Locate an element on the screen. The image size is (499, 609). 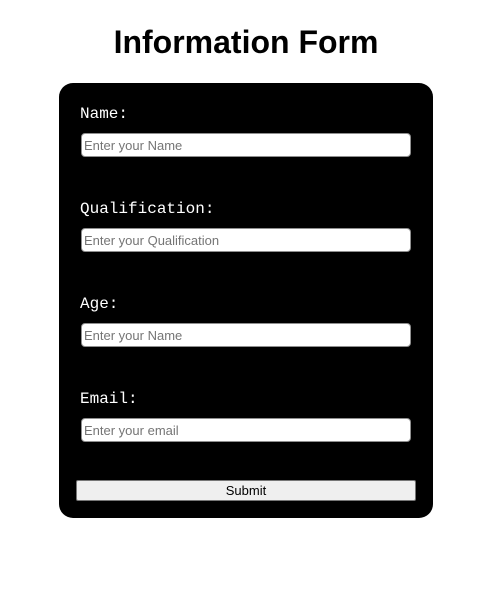
age-label: Age: is located at coordinates (99, 304).